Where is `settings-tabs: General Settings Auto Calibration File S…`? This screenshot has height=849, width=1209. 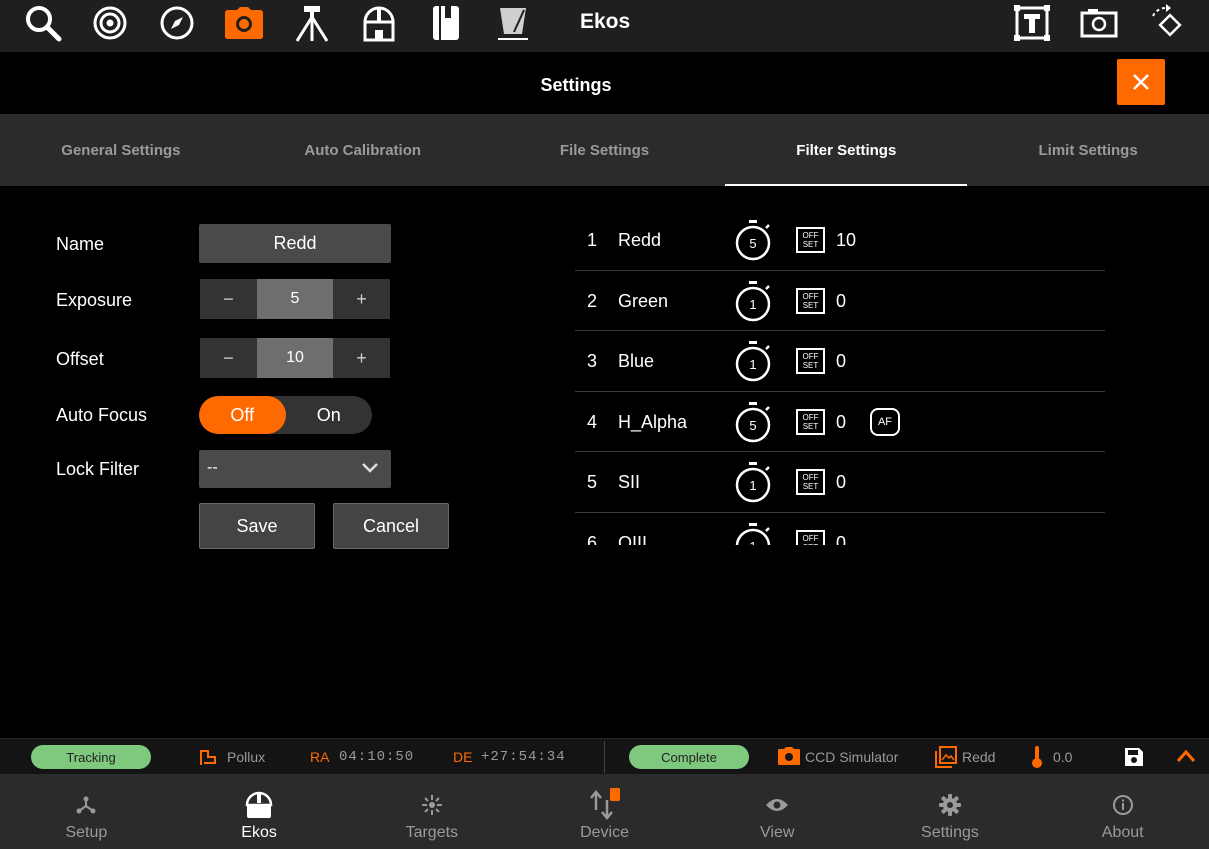
settings-tabs: General Settings Auto Calibration File S… is located at coordinates (604, 150).